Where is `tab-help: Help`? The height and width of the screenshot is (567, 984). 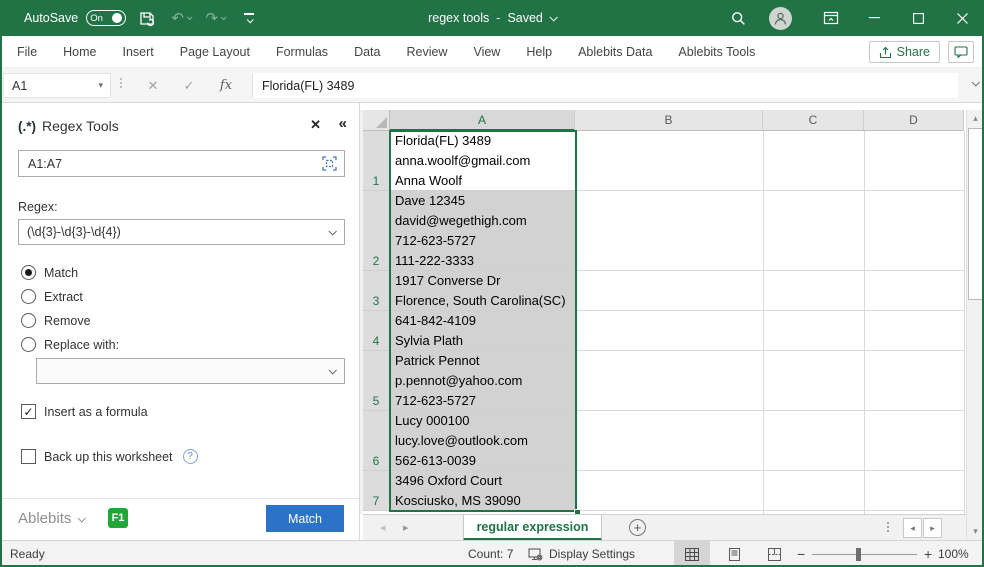 tab-help: Help is located at coordinates (539, 52).